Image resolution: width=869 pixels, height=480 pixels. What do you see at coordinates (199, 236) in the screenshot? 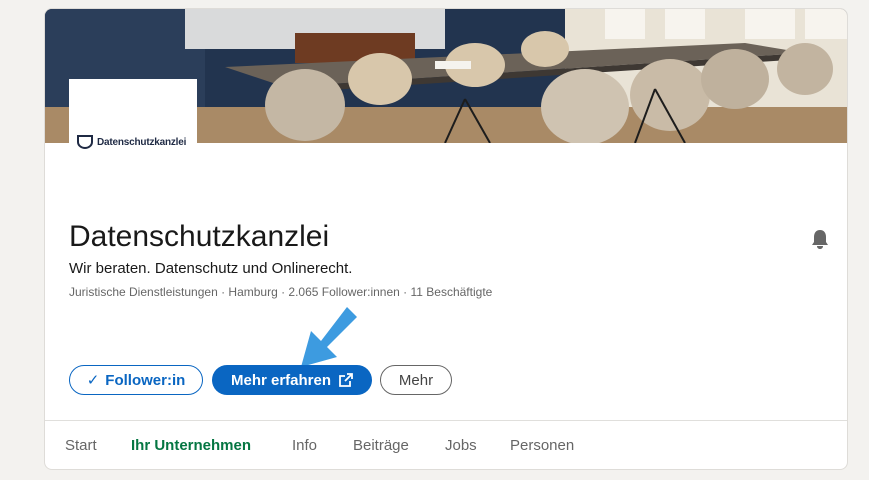
I see `company-name: Datenschutzkanzlei` at bounding box center [199, 236].